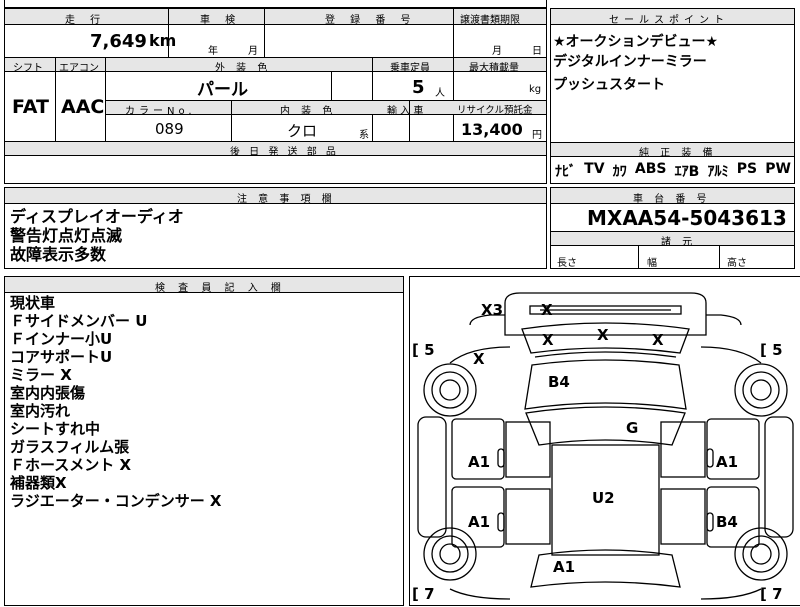 Image resolution: width=800 pixels, height=607 pixels. What do you see at coordinates (243, 68) in the screenshot?
I see `exterior-color-label: 外 装 色` at bounding box center [243, 68].